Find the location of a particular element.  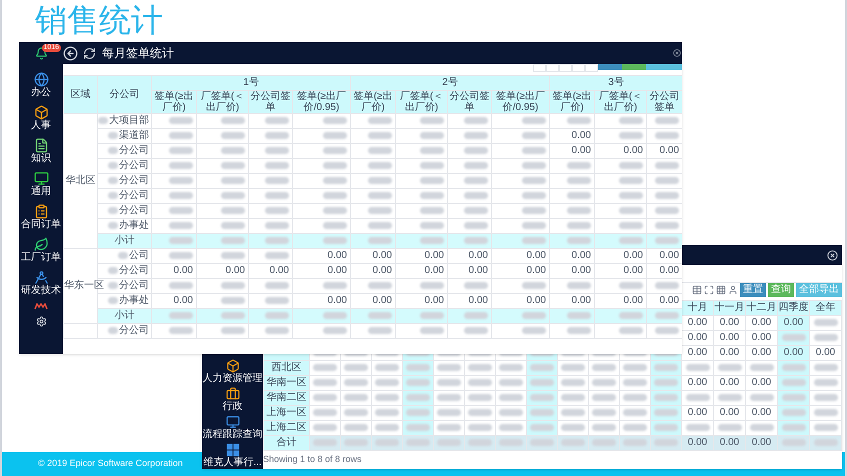

sidebar-item: 合同订单 is located at coordinates (41, 217).